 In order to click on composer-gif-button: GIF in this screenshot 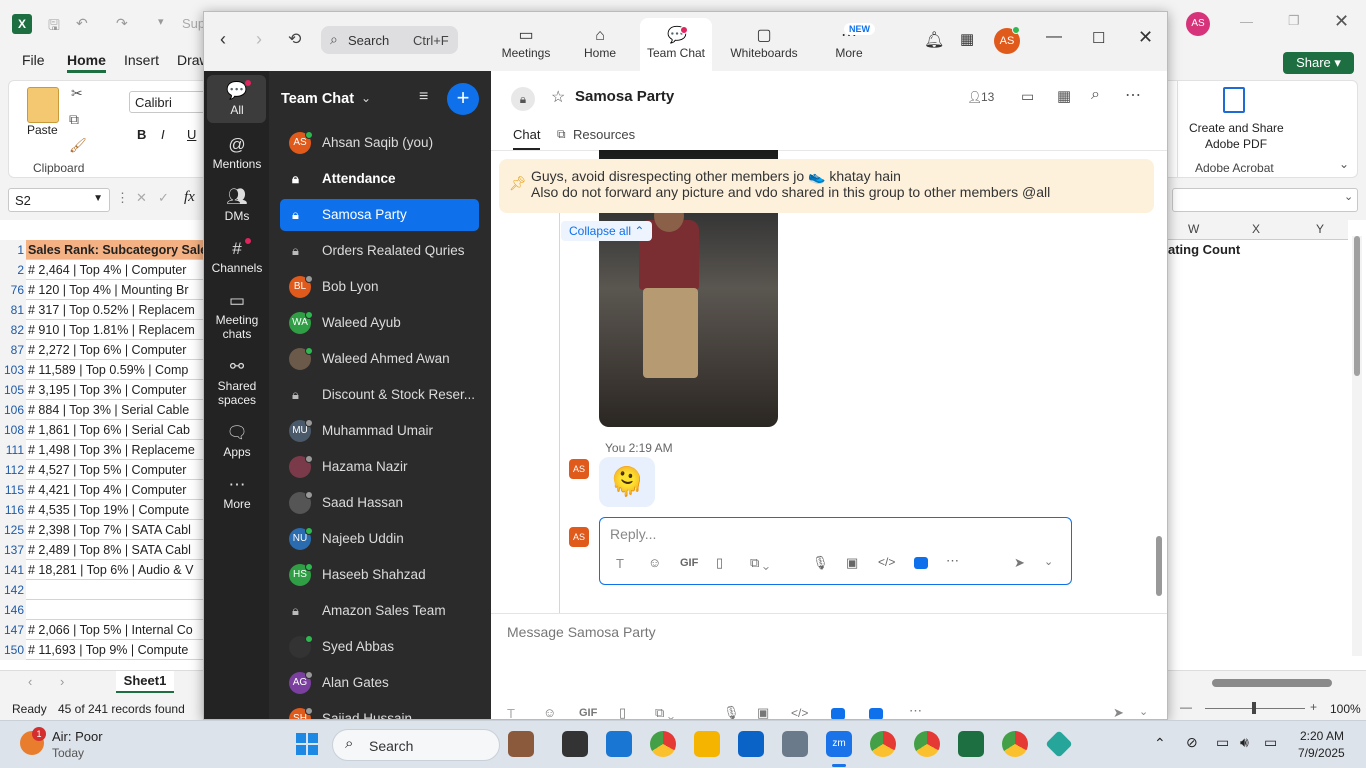, I will do `click(588, 713)`.